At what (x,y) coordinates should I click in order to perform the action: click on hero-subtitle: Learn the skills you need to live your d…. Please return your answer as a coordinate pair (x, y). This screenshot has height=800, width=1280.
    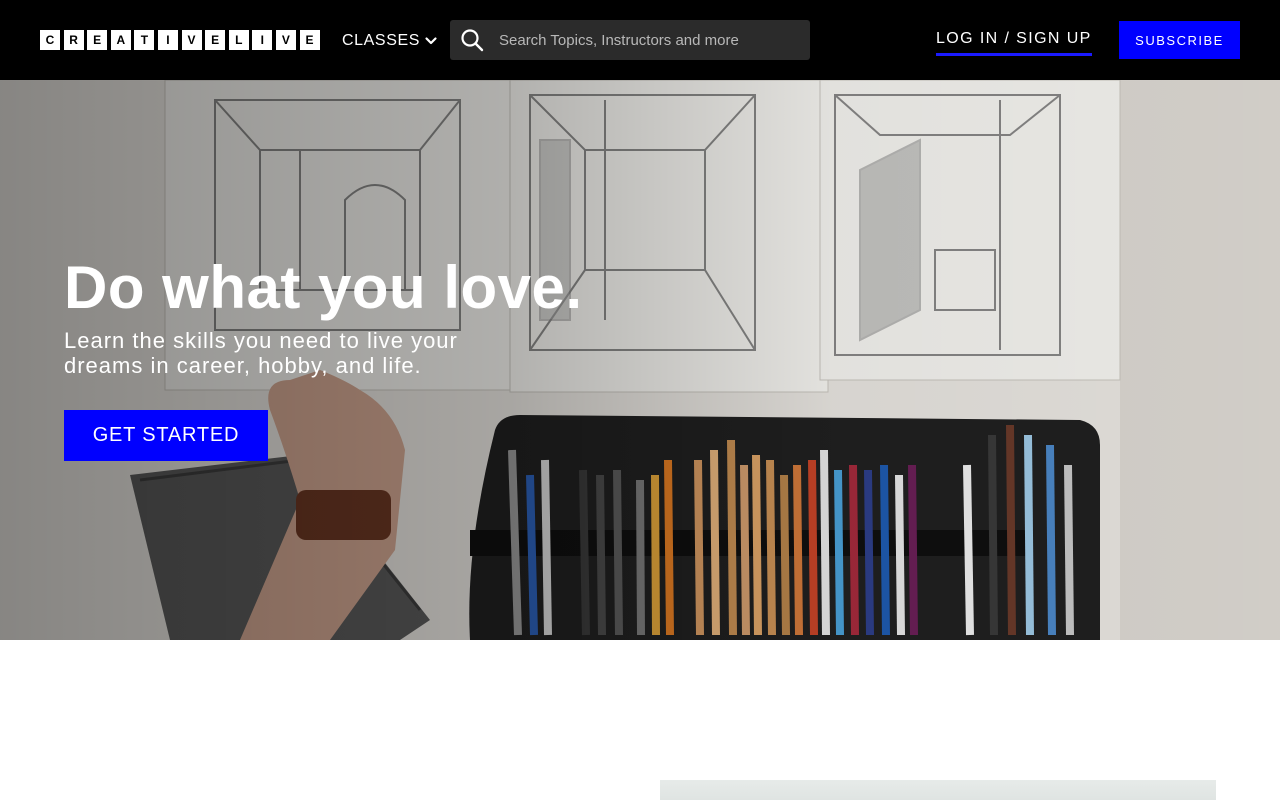
    Looking at the image, I should click on (261, 353).